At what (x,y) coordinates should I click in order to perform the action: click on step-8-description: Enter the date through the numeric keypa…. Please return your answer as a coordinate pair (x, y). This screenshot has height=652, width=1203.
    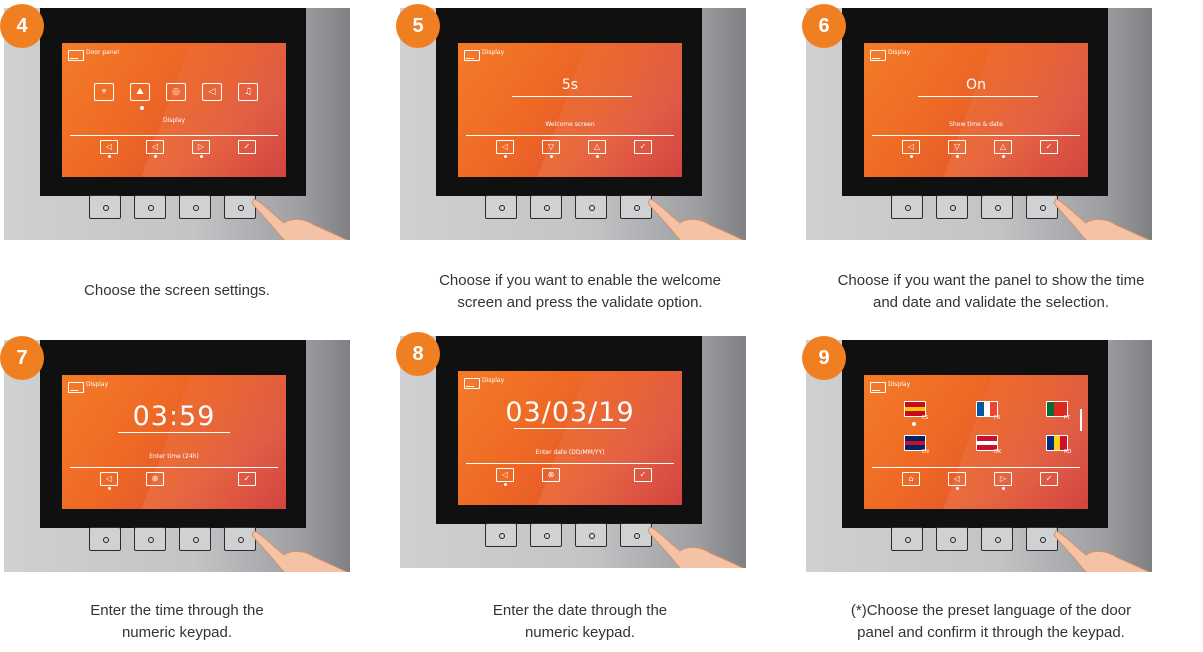
    Looking at the image, I should click on (580, 621).